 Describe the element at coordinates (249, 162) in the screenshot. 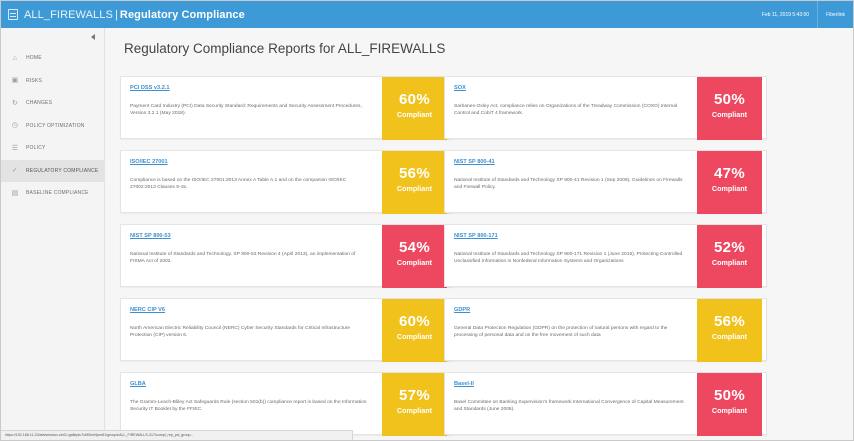

I see `report-link: ISO/IEC 27001` at that location.